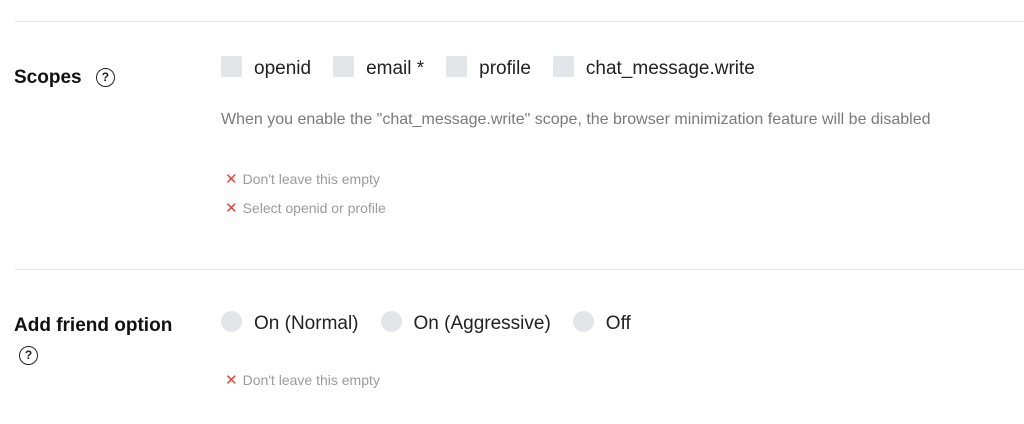 Image resolution: width=1024 pixels, height=424 pixels. What do you see at coordinates (583, 321) in the screenshot?
I see `off-radio` at bounding box center [583, 321].